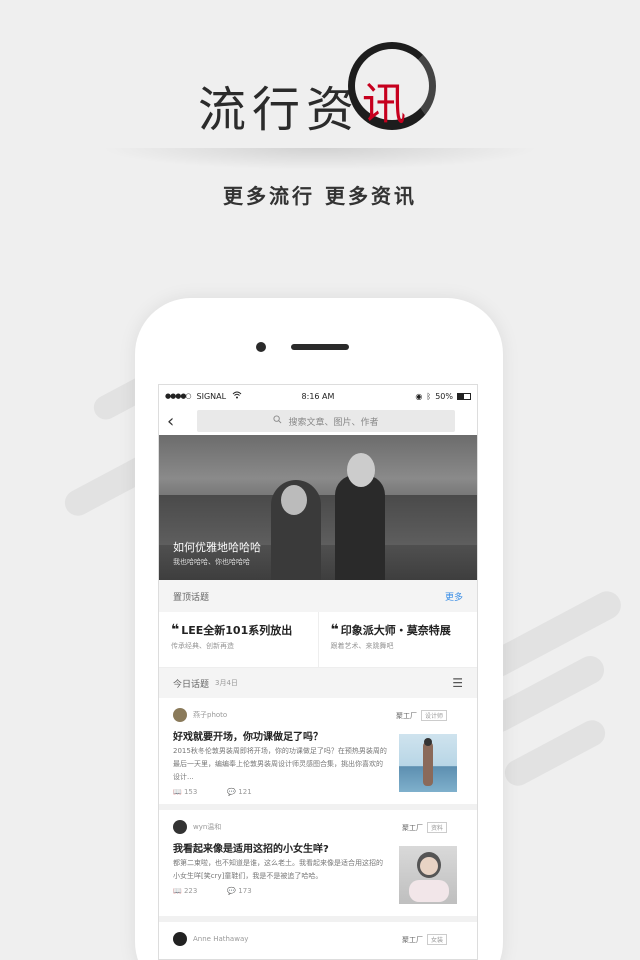  I want to click on today-section-header: 今日话题 3月4日 ☰, so click(318, 683).